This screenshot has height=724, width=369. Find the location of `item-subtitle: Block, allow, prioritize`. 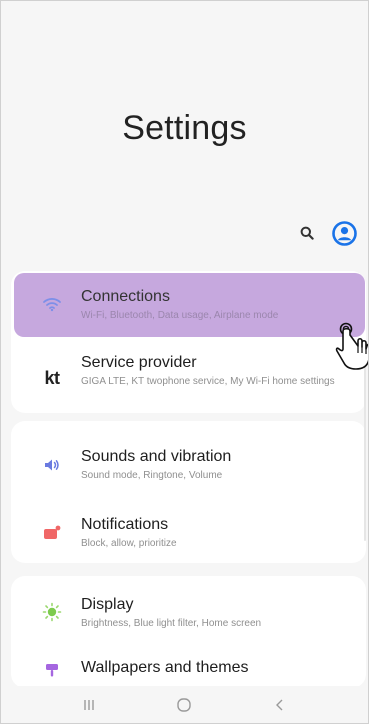

item-subtitle: Block, allow, prioritize is located at coordinates (129, 543).